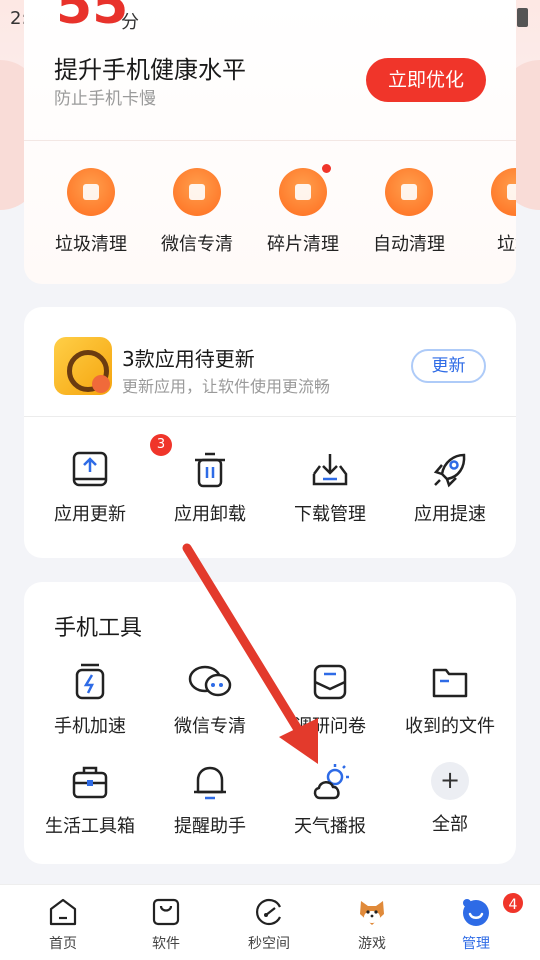 Image resolution: width=540 pixels, height=960 pixels. Describe the element at coordinates (210, 826) in the screenshot. I see `tool-label: 提醒助手` at that location.